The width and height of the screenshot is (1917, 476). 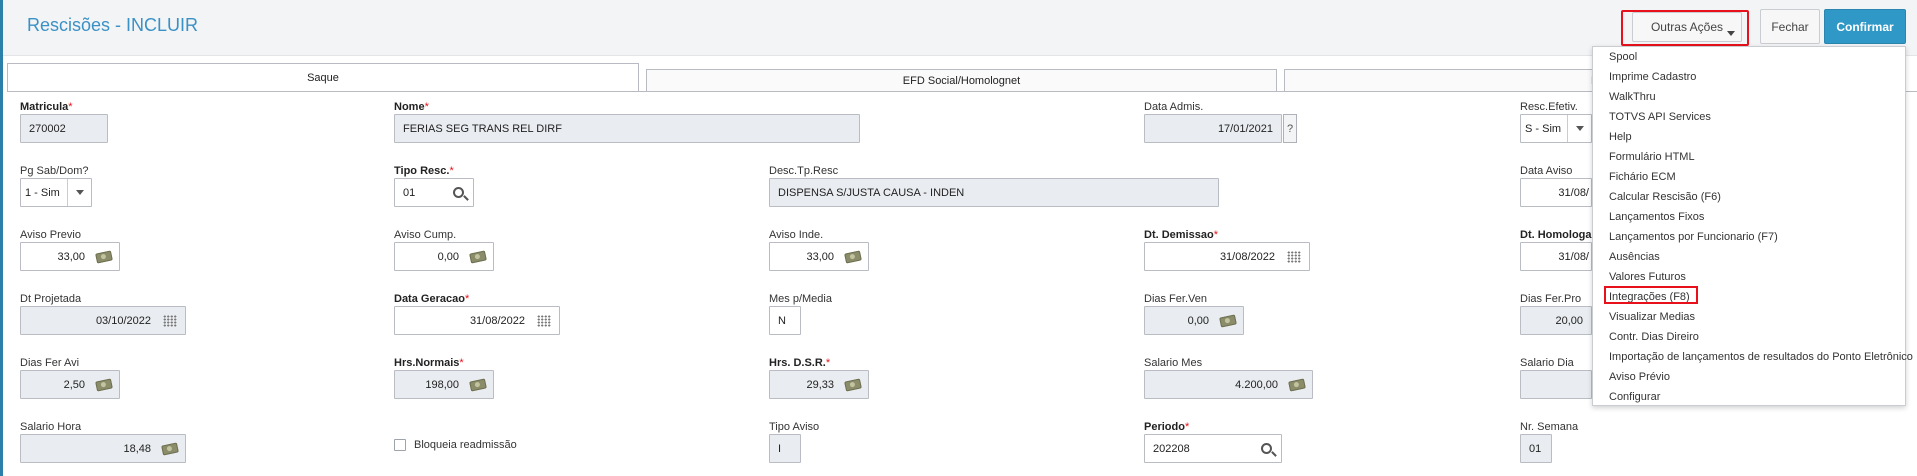 What do you see at coordinates (1693, 237) in the screenshot?
I see `menu-item-lancamentos-por-funcionario: Lançamentos por Funcionario (F7)` at bounding box center [1693, 237].